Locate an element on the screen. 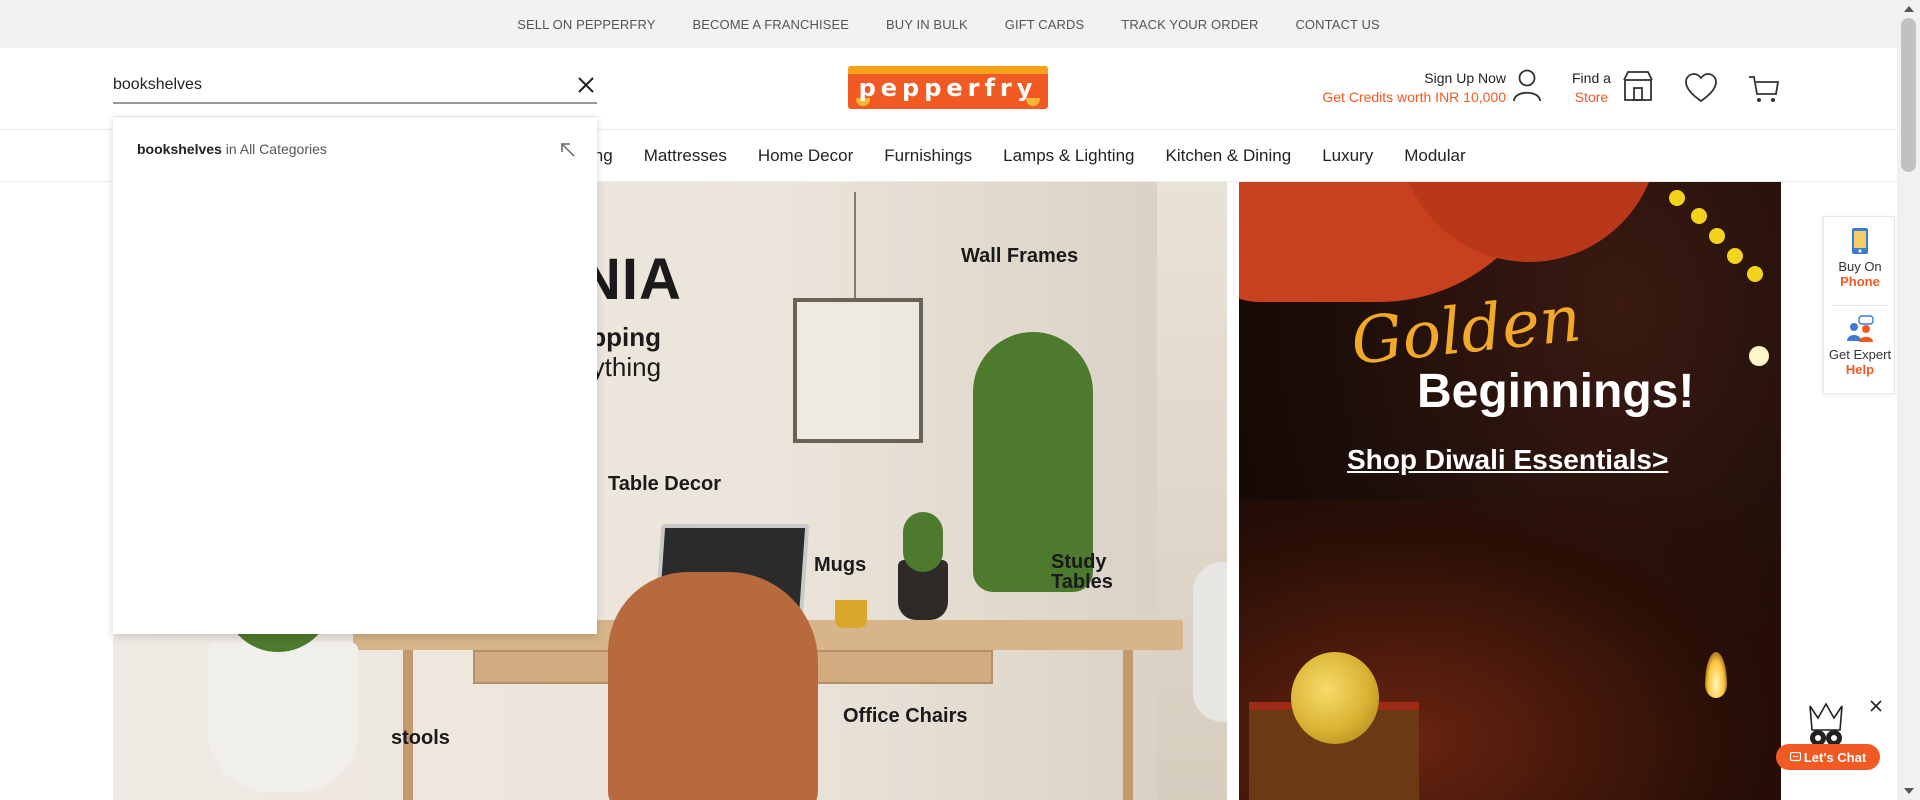  stool-plant-pot-image is located at coordinates (283, 717).